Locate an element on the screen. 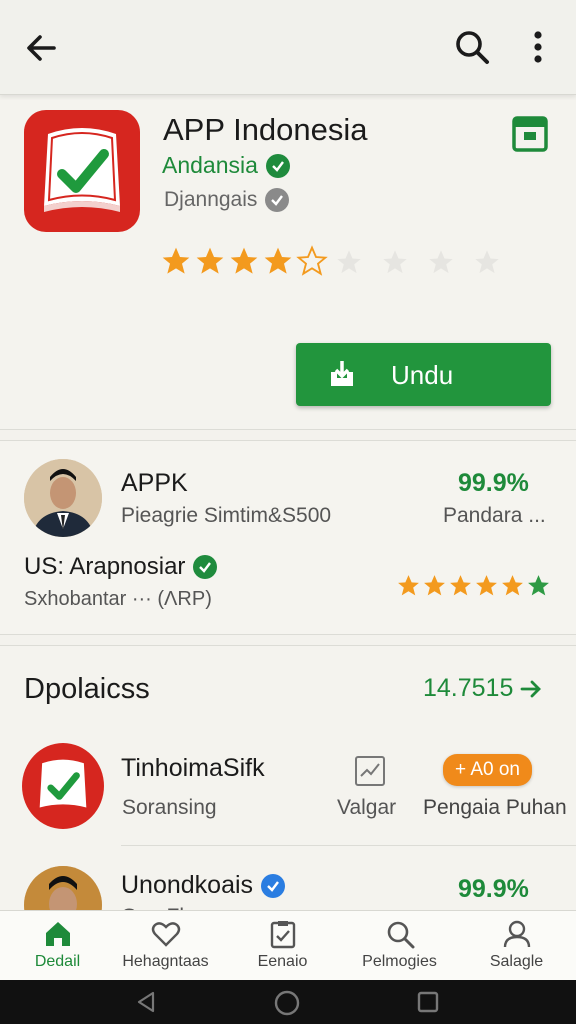  avatar is located at coordinates (63, 498).